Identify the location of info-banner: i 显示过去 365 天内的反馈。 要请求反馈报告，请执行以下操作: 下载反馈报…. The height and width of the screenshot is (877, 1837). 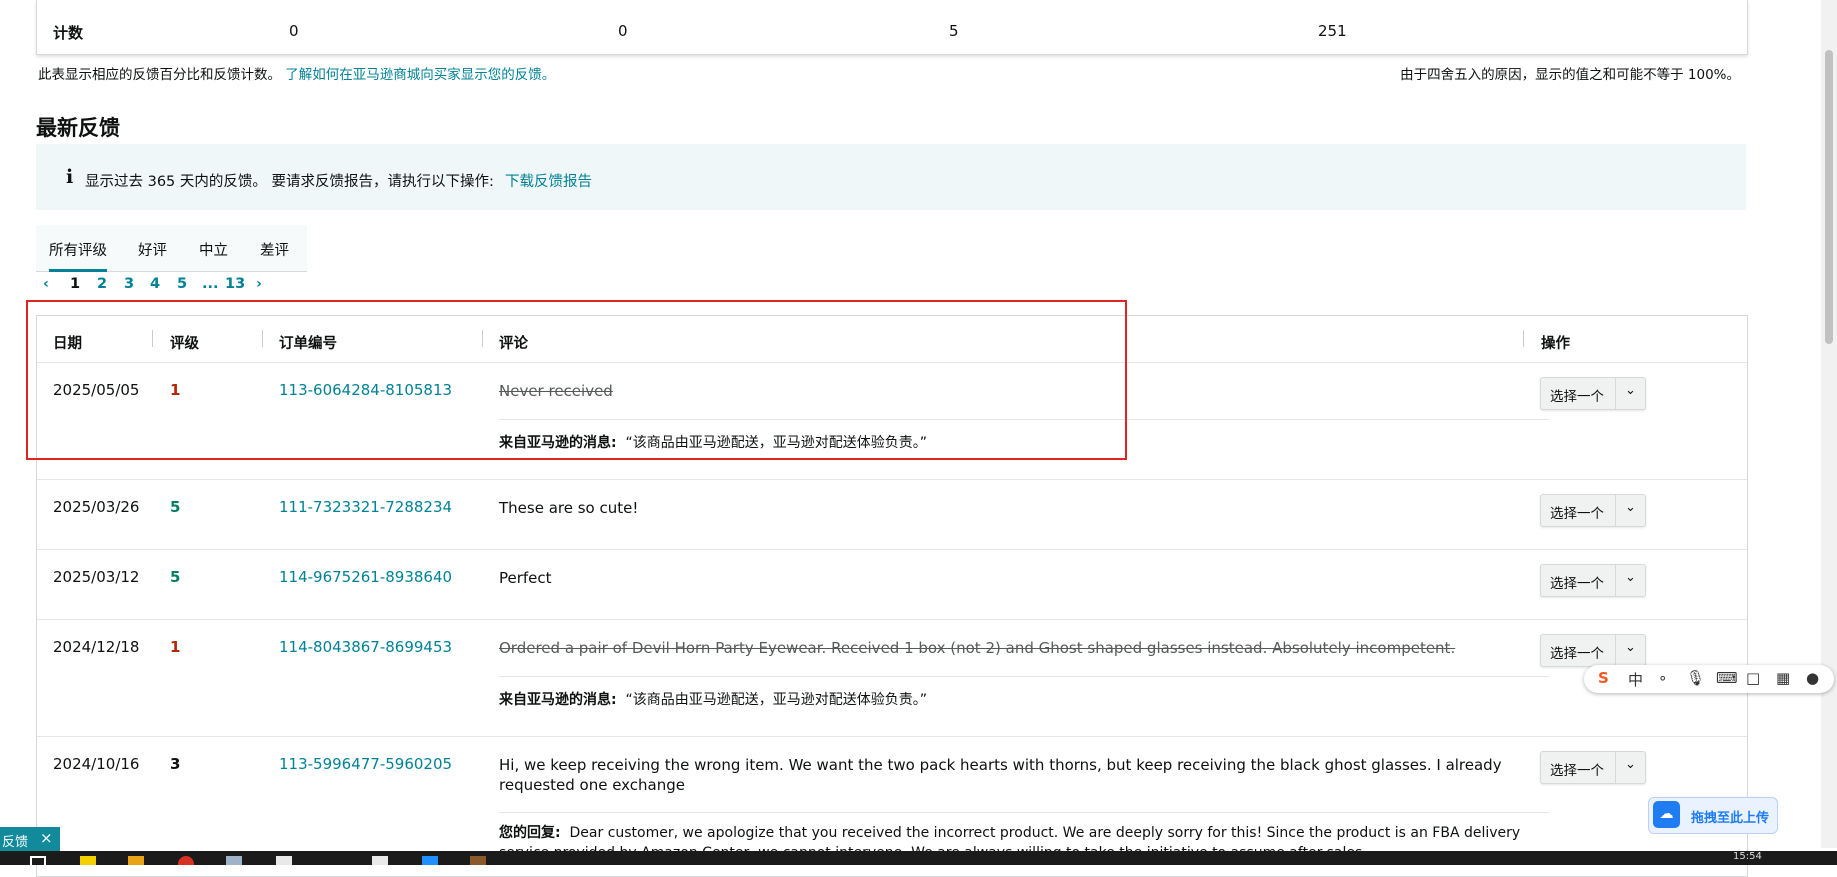
(891, 177).